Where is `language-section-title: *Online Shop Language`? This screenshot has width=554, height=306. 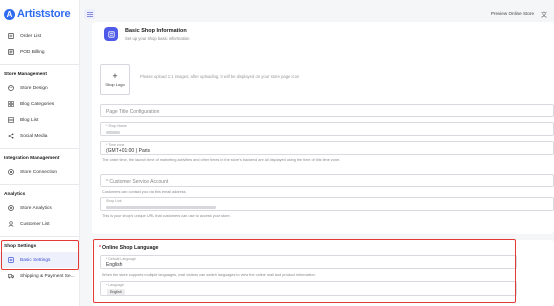
language-section-title: *Online Shop Language is located at coordinates (129, 248).